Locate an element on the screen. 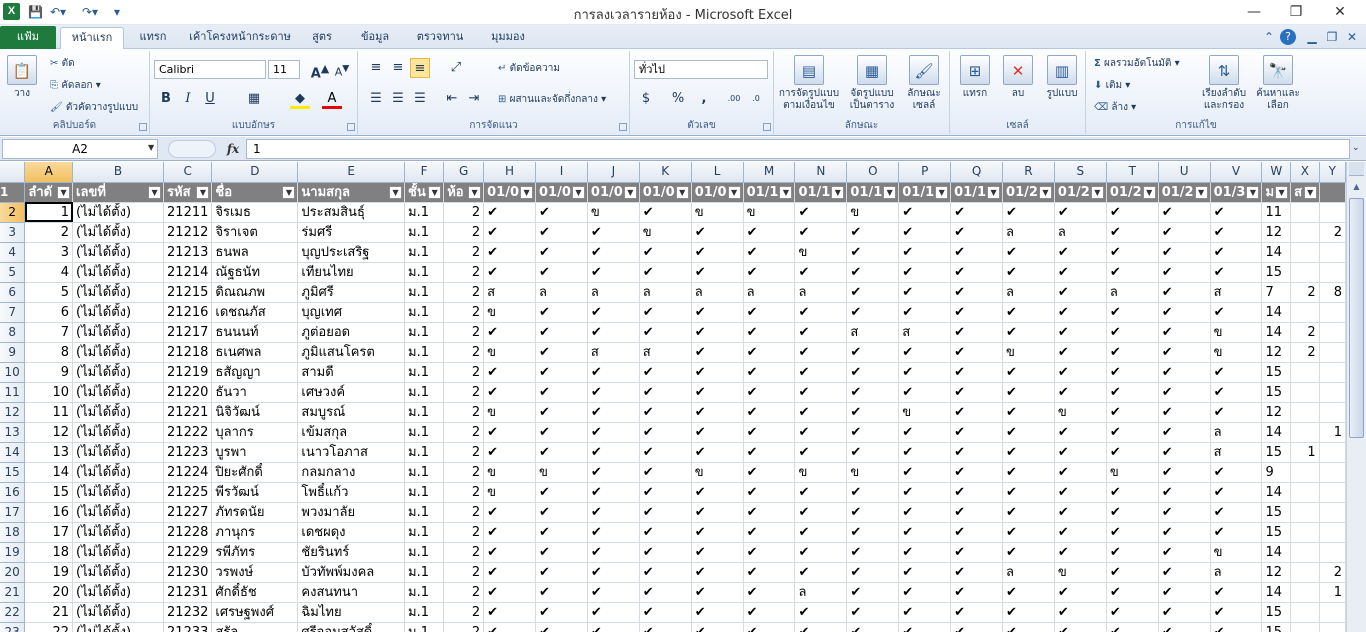  cell: เนาวโอภาส is located at coordinates (351, 452).